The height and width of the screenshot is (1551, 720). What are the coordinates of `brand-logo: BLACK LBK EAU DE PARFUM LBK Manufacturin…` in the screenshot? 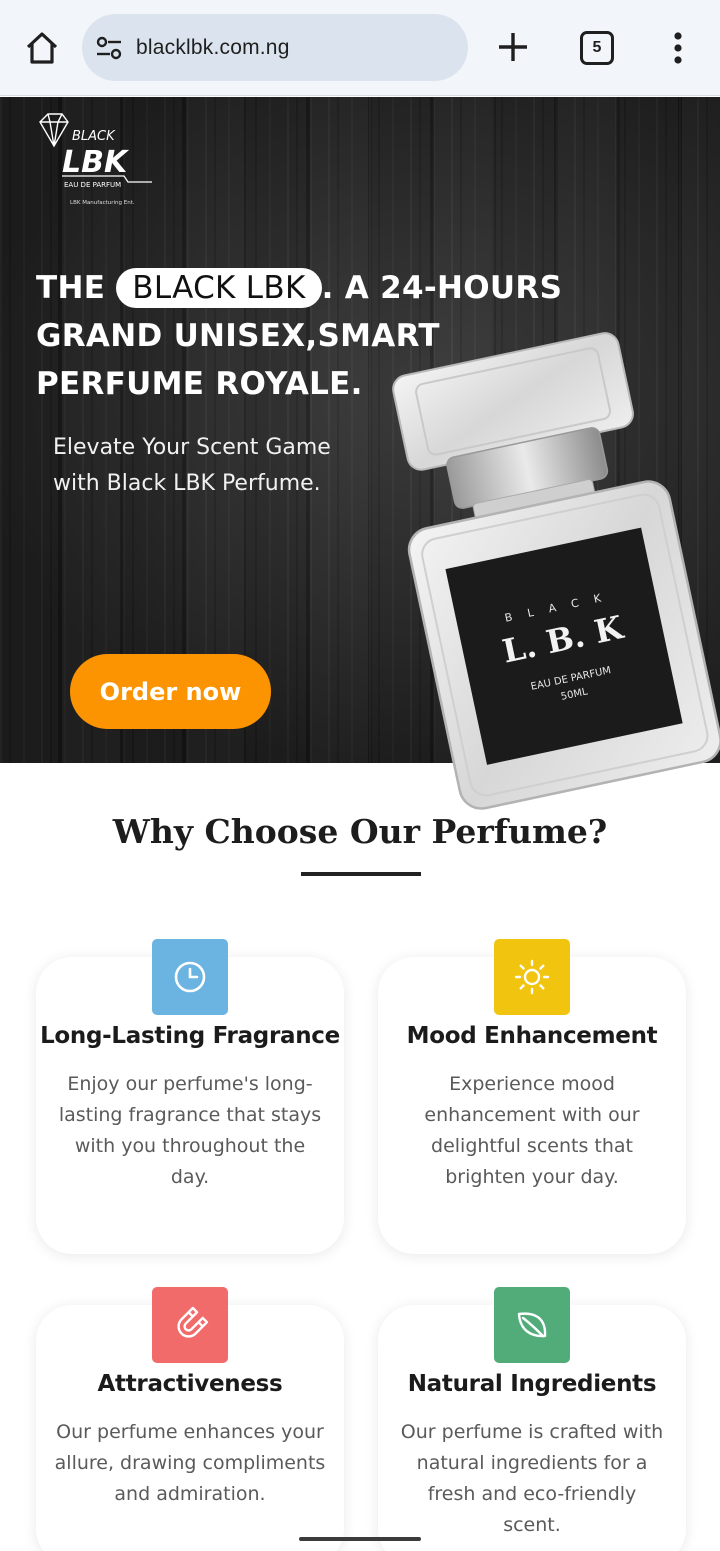 It's located at (96, 161).